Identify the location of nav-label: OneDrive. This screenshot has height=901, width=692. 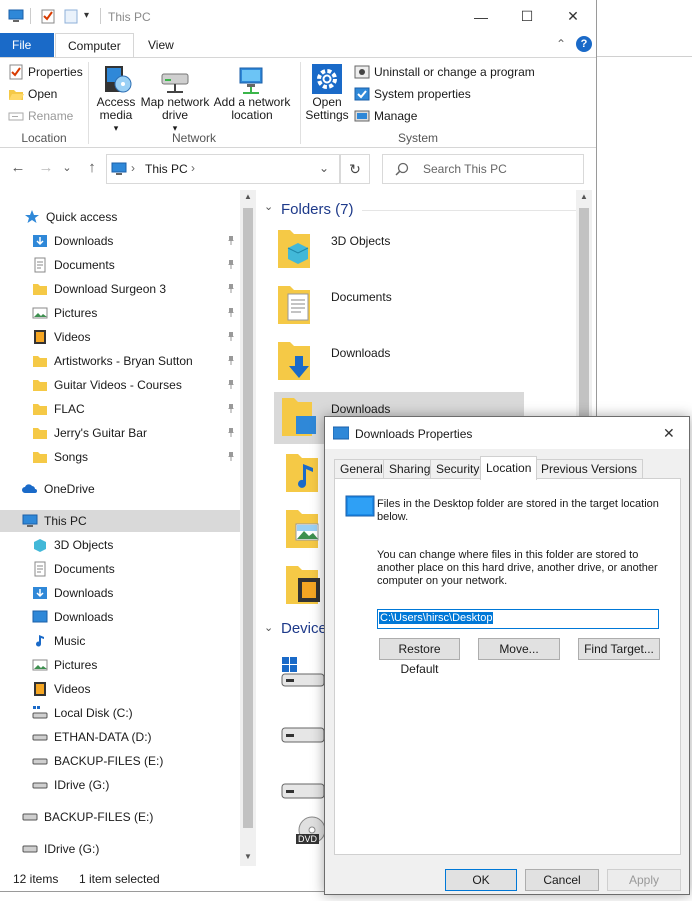
(69, 489).